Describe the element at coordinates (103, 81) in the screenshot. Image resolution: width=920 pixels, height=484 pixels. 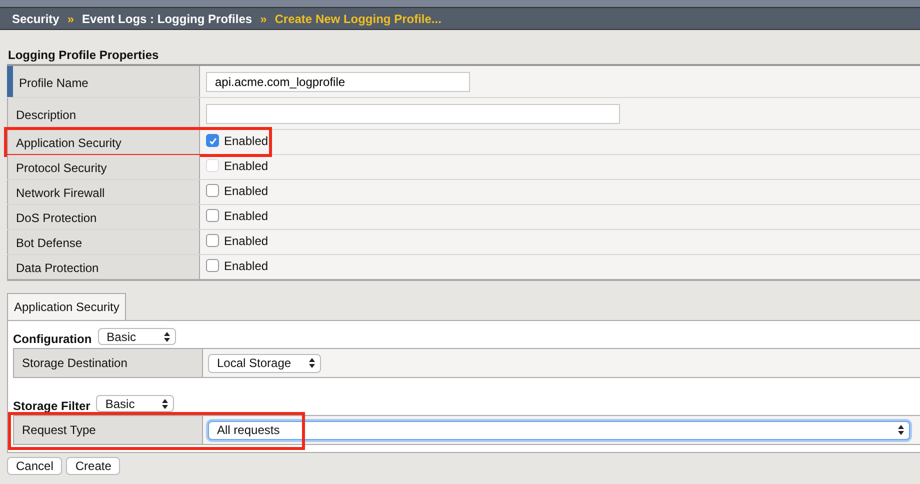
I see `field-label: Profile Name` at that location.